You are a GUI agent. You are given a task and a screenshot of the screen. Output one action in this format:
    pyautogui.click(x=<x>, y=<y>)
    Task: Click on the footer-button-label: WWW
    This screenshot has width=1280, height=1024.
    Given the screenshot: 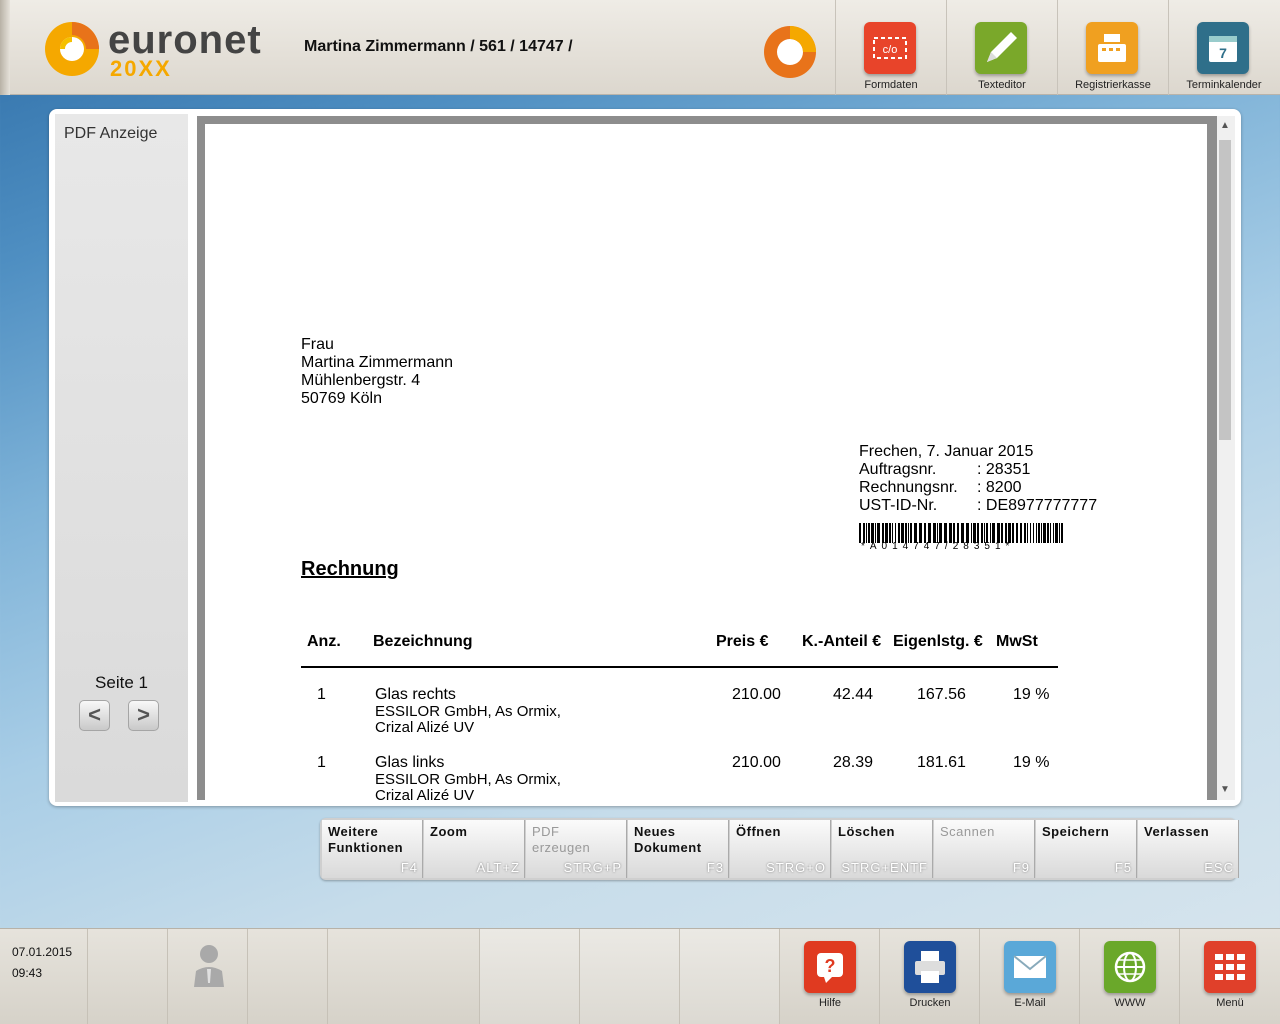 What is the action you would take?
    pyautogui.click(x=1130, y=1003)
    